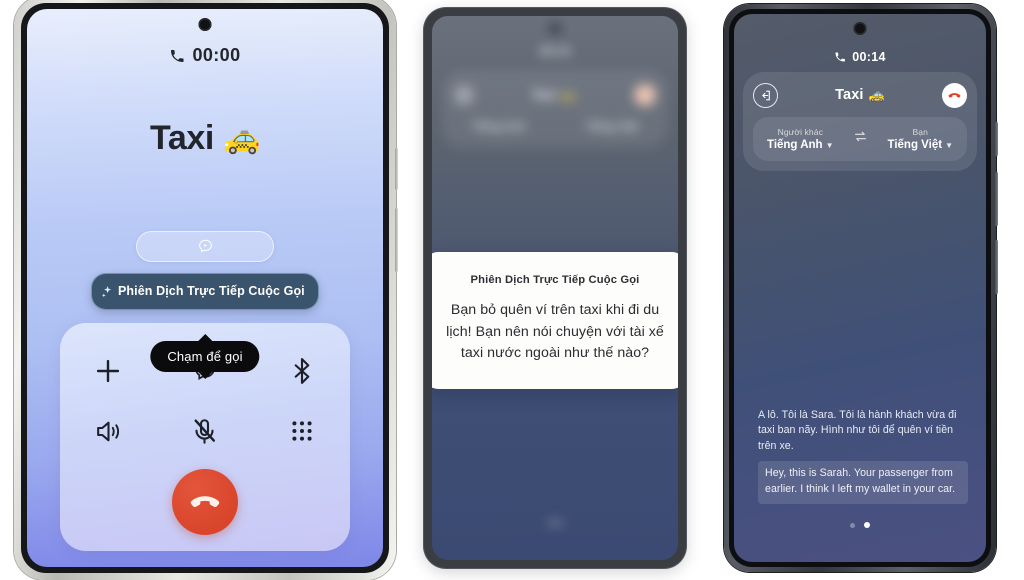  What do you see at coordinates (611, 127) in the screenshot?
I see `blurred-lang-right: Tiếng Việt` at bounding box center [611, 127].